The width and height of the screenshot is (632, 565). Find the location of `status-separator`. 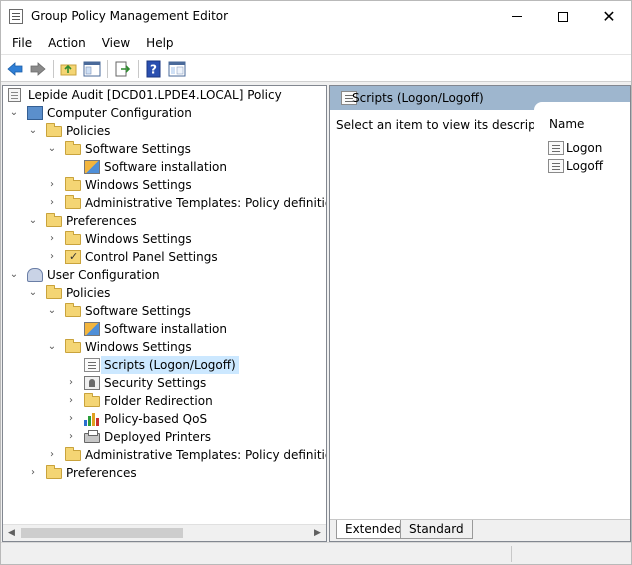

status-separator is located at coordinates (511, 554).